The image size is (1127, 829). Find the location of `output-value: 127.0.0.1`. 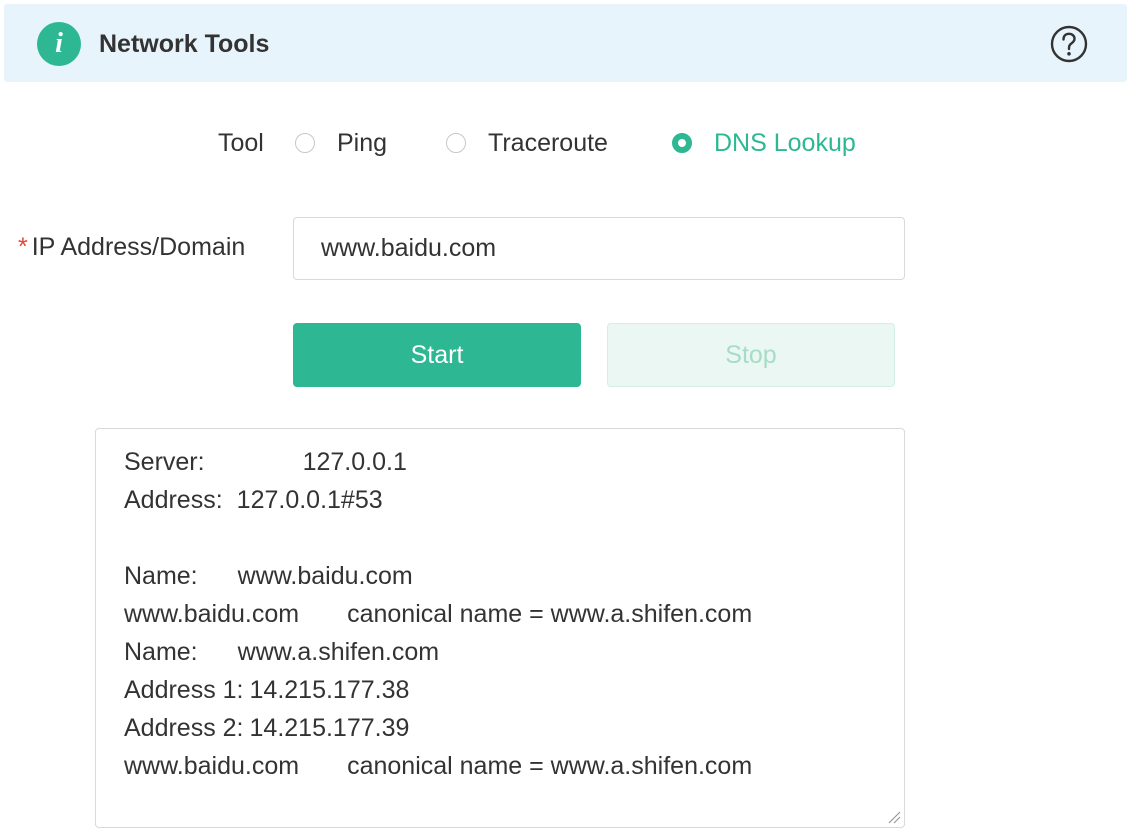

output-value: 127.0.0.1 is located at coordinates (354, 462).